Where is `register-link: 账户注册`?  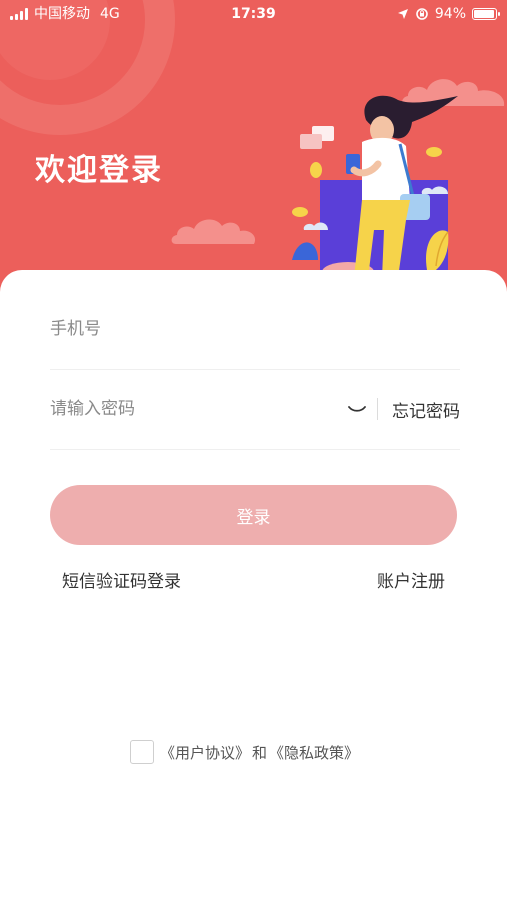 register-link: 账户注册 is located at coordinates (411, 579).